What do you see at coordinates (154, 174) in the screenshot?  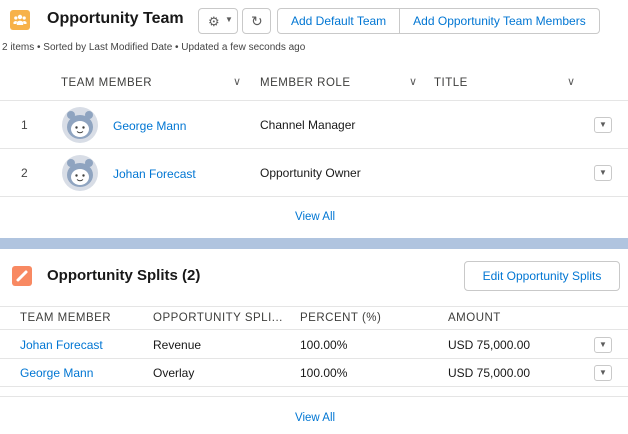 I see `team-member-link: Johan Forecast` at bounding box center [154, 174].